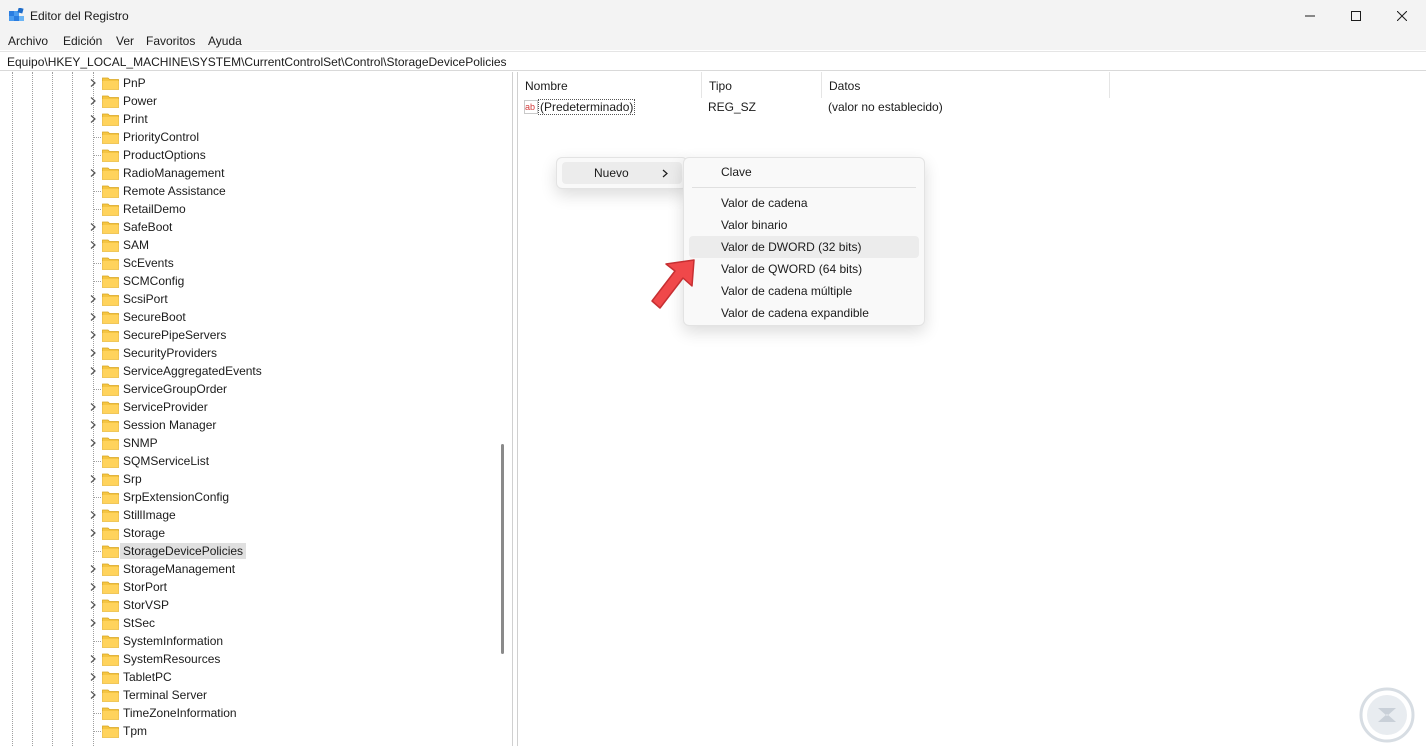 The height and width of the screenshot is (746, 1426). Describe the element at coordinates (154, 317) in the screenshot. I see `tree-item-label: SecureBoot` at that location.